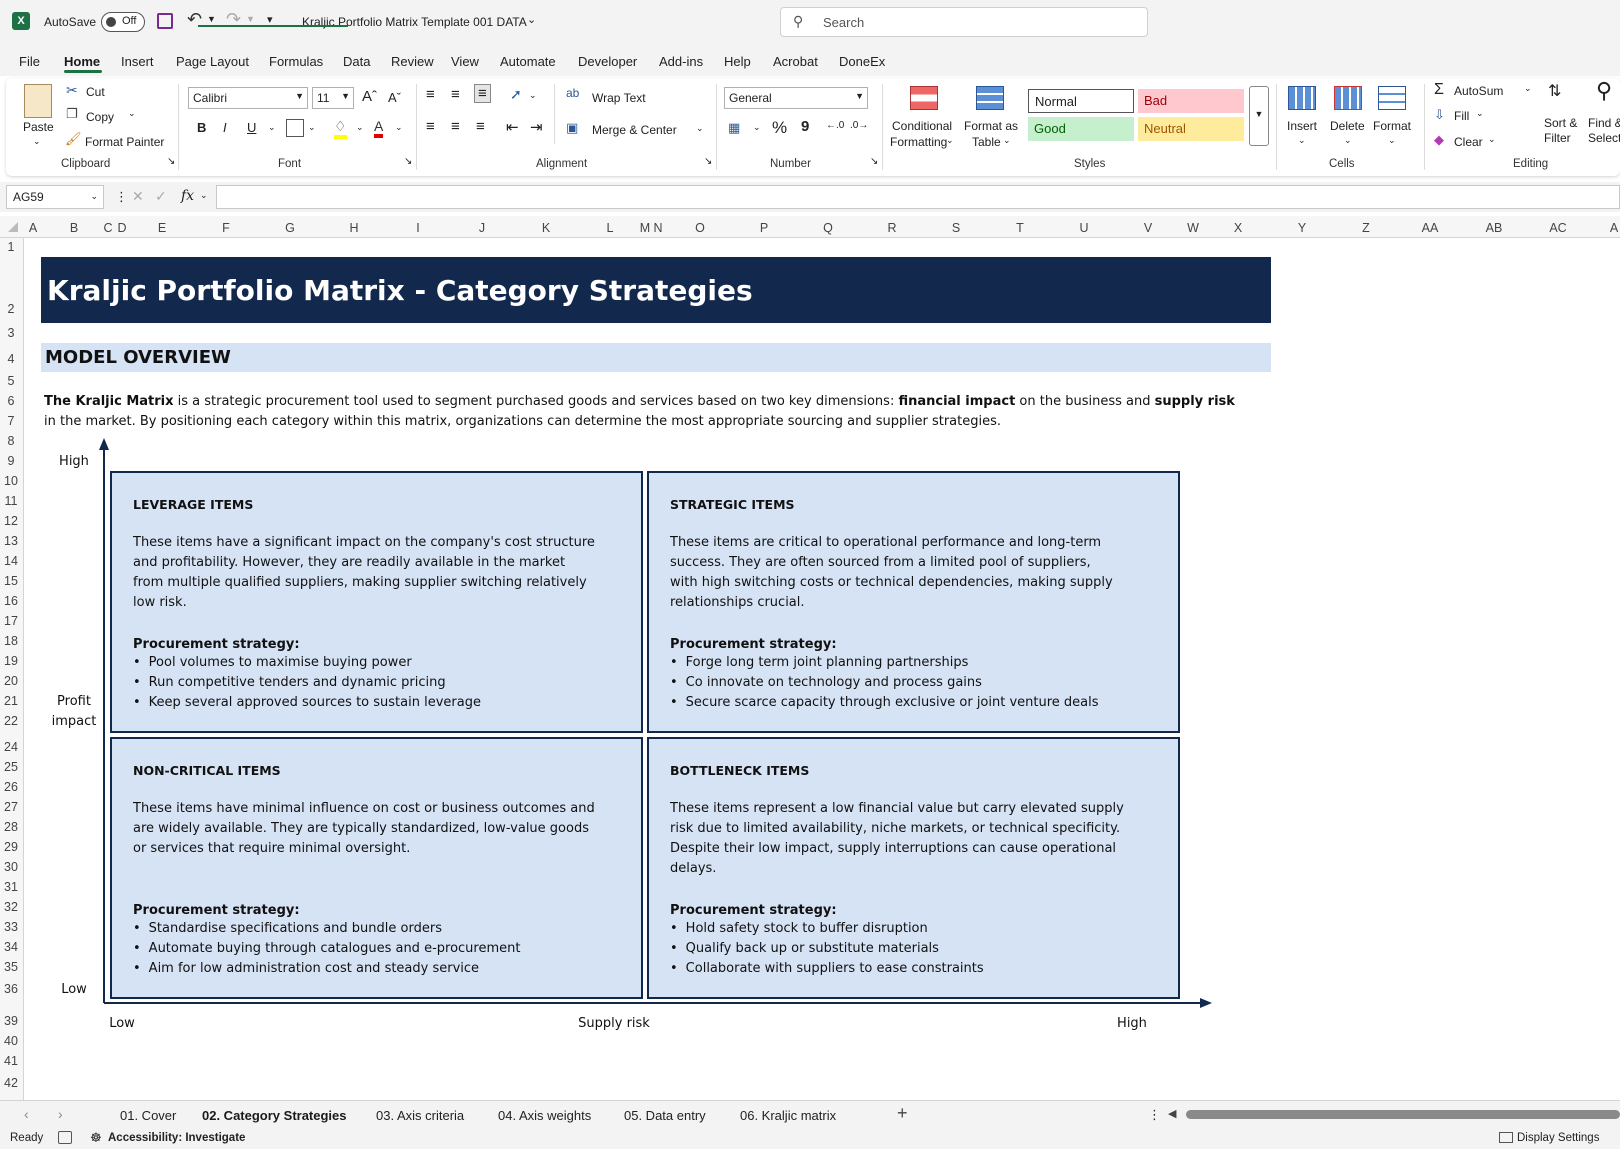 The height and width of the screenshot is (1149, 1620). I want to click on display-settings-button: Display Settings, so click(1558, 1138).